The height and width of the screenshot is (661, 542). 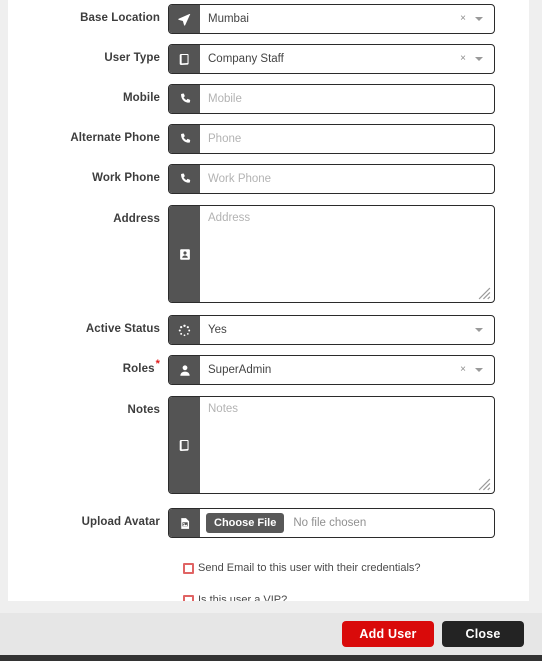 What do you see at coordinates (217, 330) in the screenshot?
I see `active-status-value: Yes` at bounding box center [217, 330].